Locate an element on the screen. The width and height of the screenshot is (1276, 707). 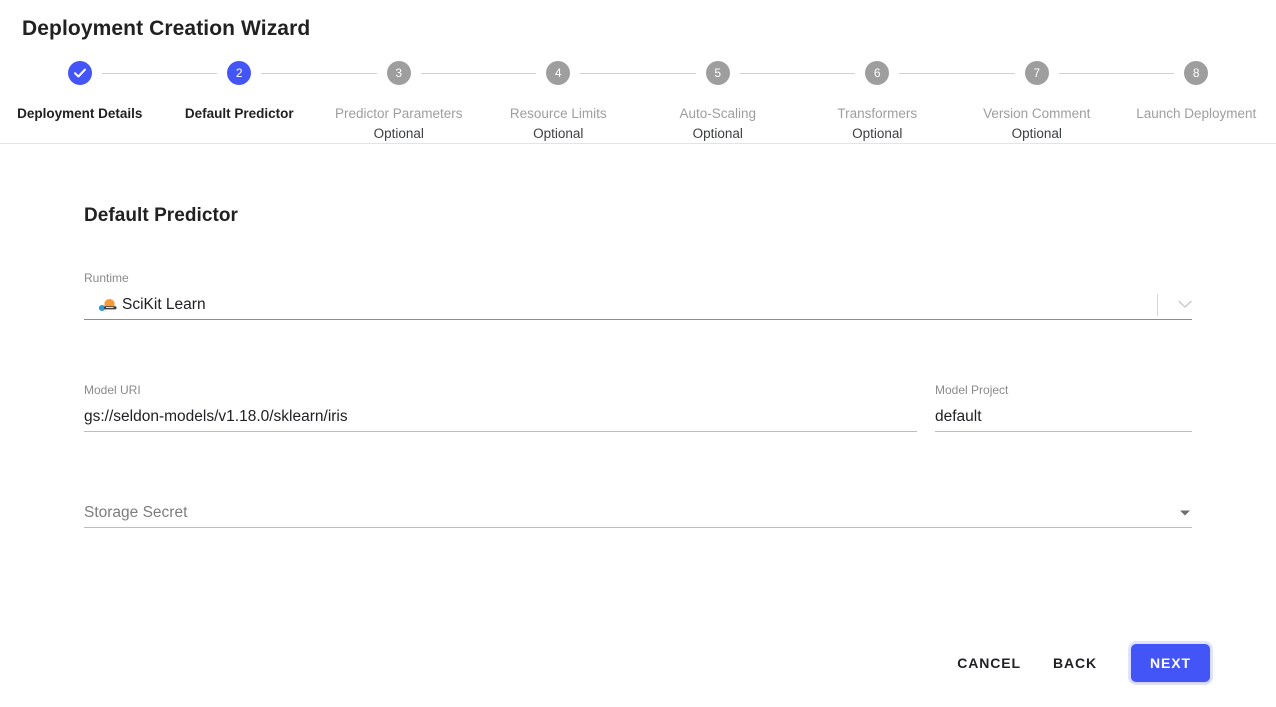
step-circle-8: 8 is located at coordinates (1196, 73).